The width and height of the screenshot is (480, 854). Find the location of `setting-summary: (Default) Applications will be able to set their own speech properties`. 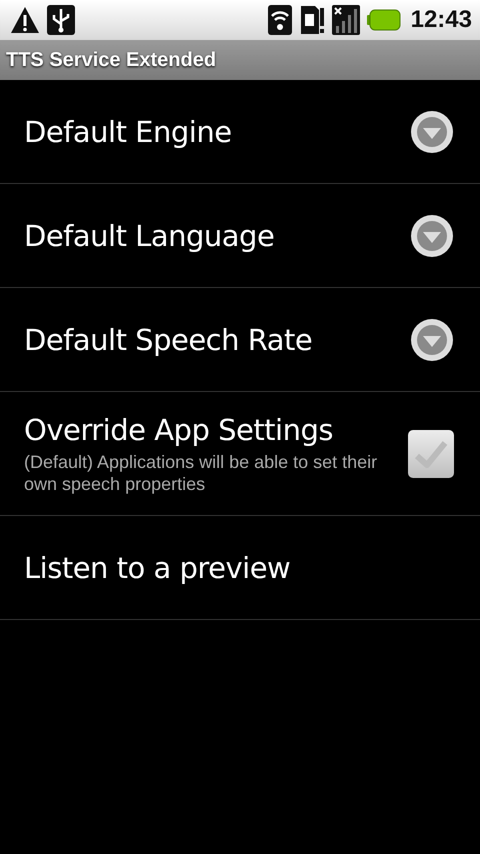

setting-summary: (Default) Applications will be able to set their own speech properties is located at coordinates (201, 472).